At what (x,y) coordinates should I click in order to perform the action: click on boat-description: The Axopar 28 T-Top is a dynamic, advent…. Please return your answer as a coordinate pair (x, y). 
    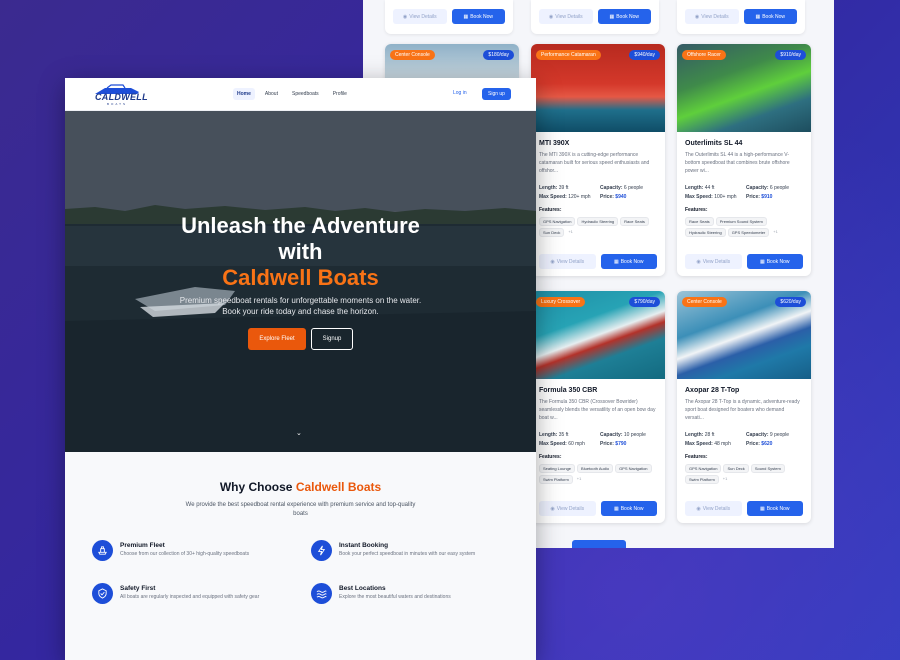
    Looking at the image, I should click on (742, 410).